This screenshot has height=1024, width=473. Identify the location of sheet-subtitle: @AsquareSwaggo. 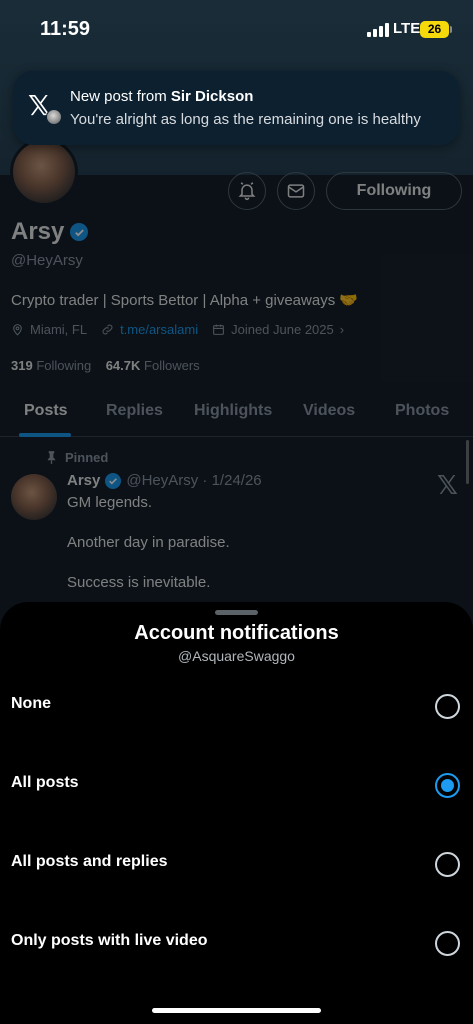
(236, 656).